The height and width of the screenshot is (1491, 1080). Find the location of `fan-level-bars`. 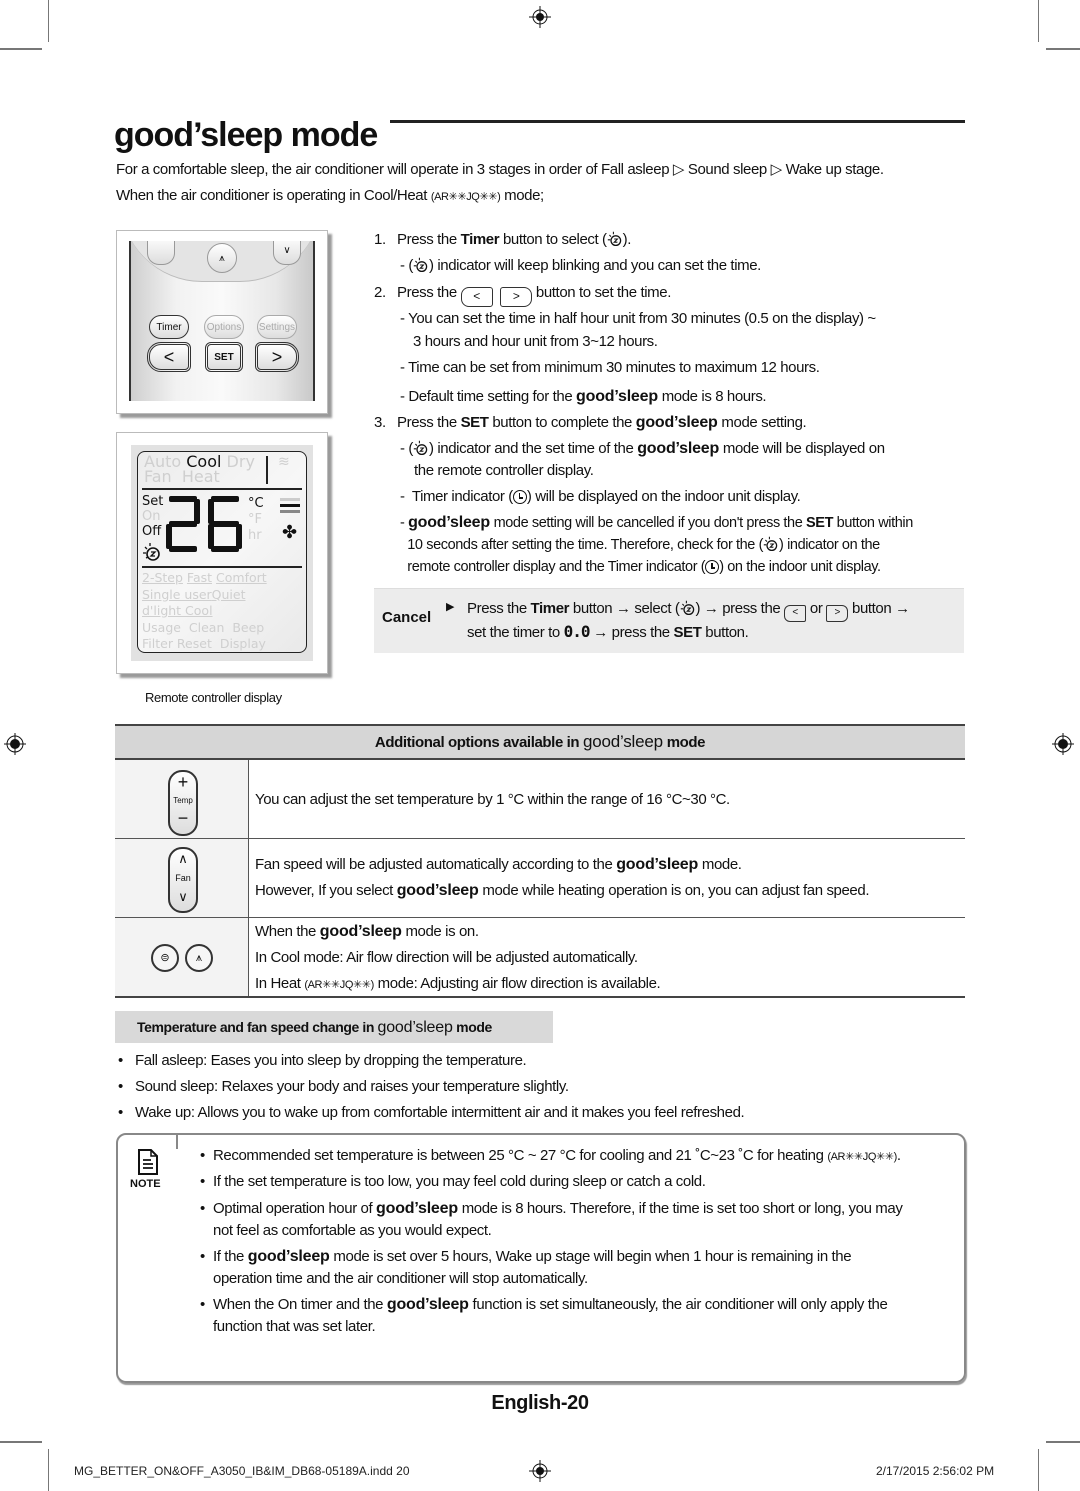

fan-level-bars is located at coordinates (290, 505).